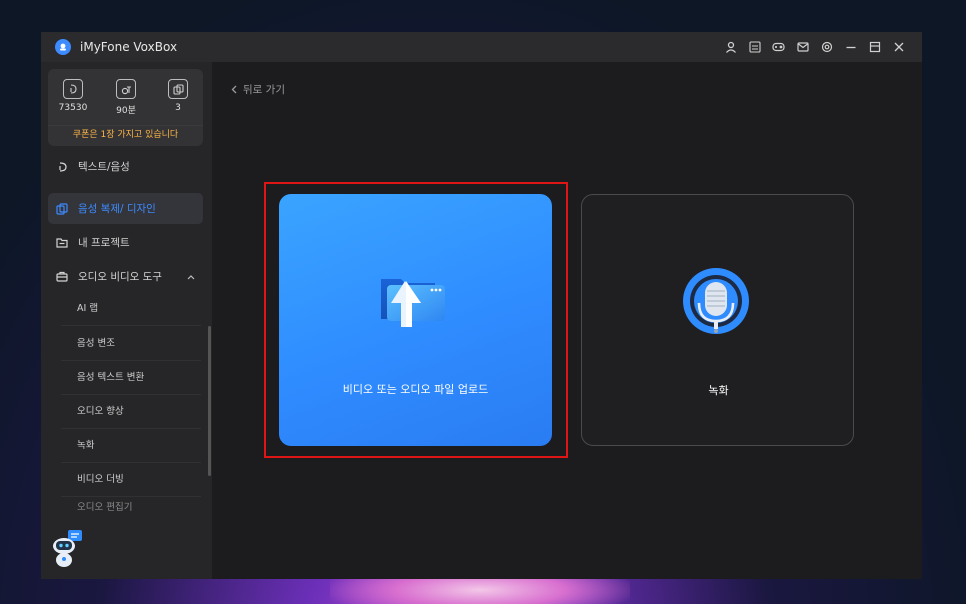 The height and width of the screenshot is (604, 966). What do you see at coordinates (131, 309) in the screenshot?
I see `subitem-ai-lab: AI 랩` at bounding box center [131, 309].